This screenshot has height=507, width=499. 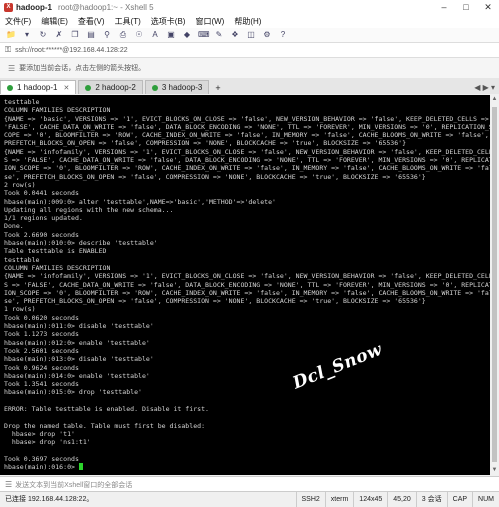 I want to click on terminal-line: Done., so click(x=14, y=226).